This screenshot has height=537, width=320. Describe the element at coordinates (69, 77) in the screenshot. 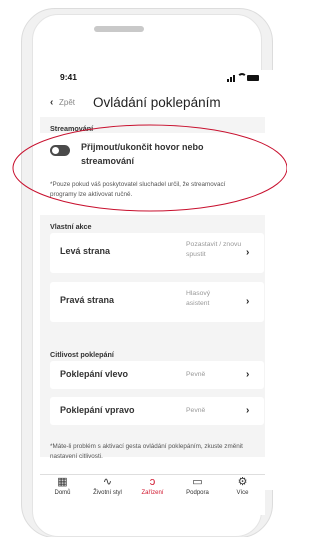

I see `status-time: 9:41` at that location.